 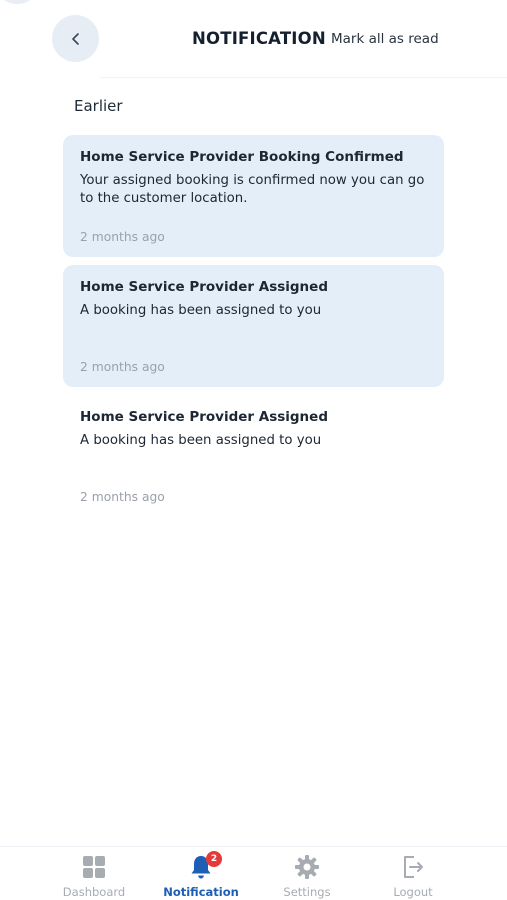 I want to click on nav-item-logout: Logout, so click(x=413, y=876).